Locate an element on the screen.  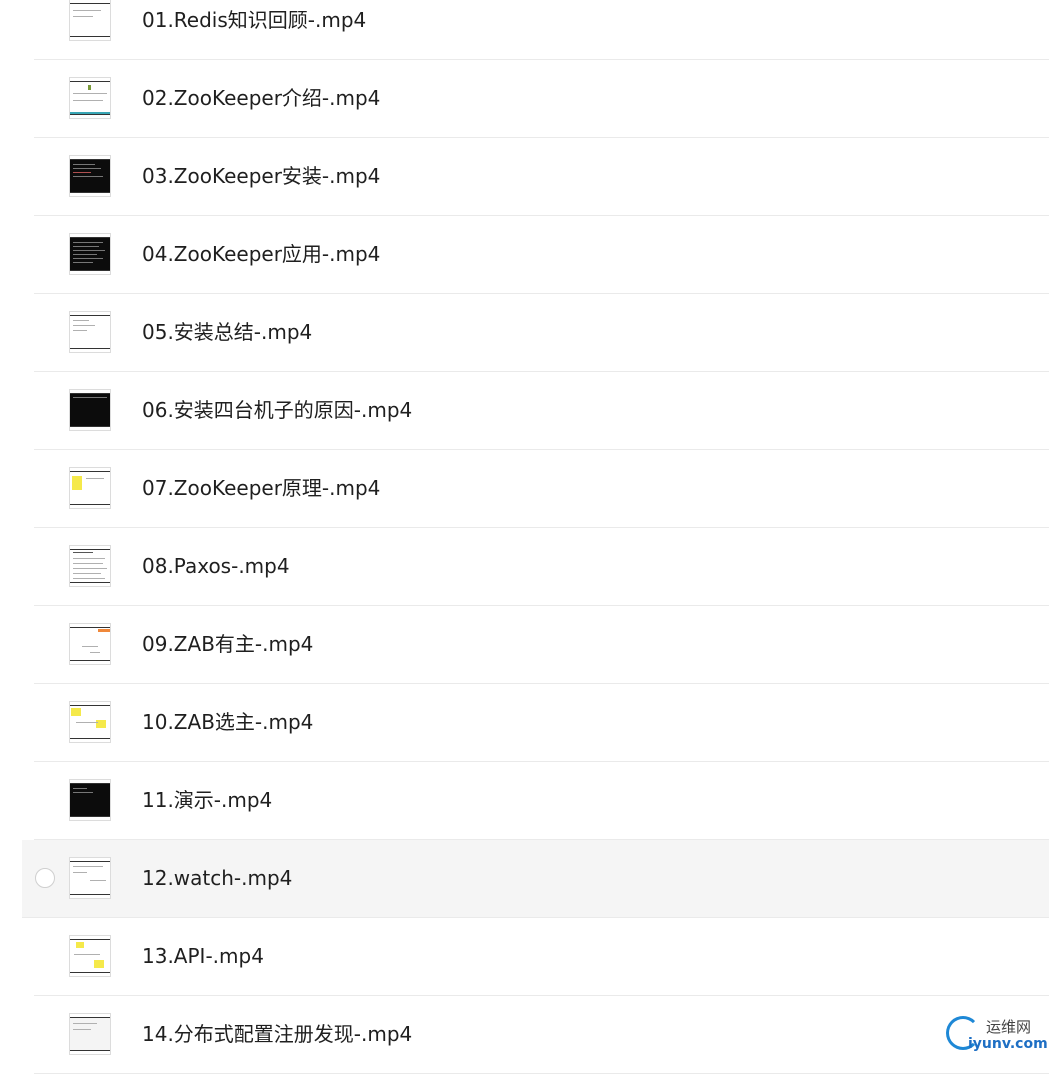
file-name: 02.ZooKeeper介绍-.mp4 is located at coordinates (261, 98).